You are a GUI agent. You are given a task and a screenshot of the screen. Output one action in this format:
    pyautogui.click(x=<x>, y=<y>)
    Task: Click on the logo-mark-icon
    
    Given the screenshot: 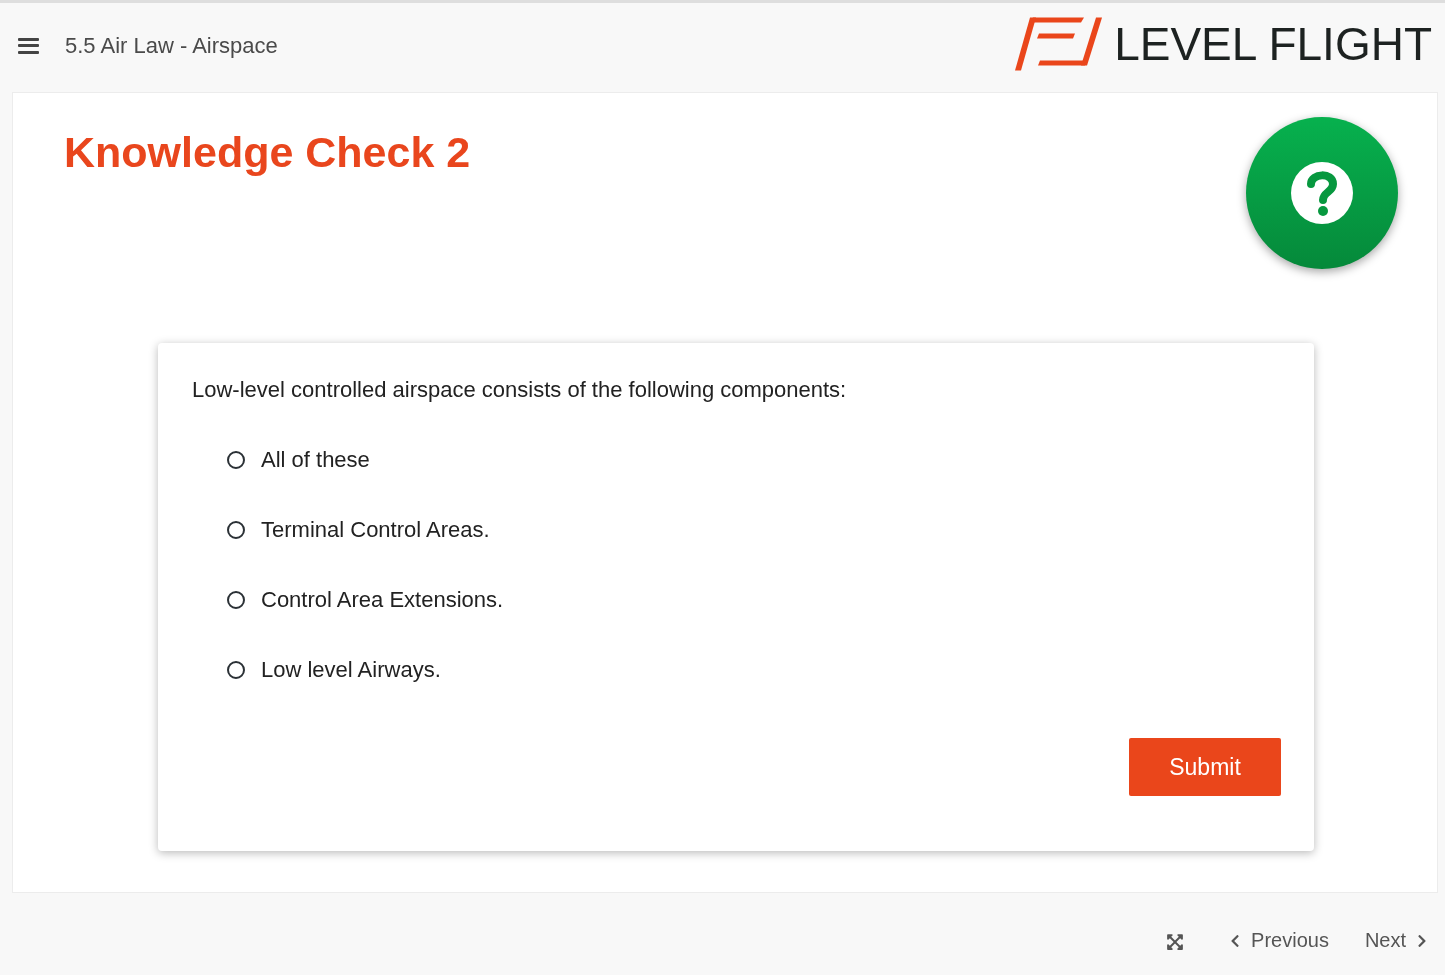 What is the action you would take?
    pyautogui.click(x=1058, y=43)
    